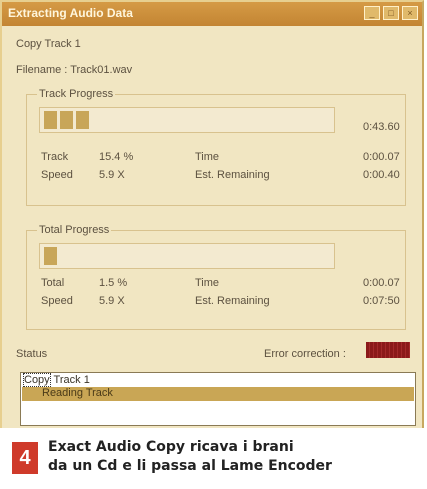 The height and width of the screenshot is (489, 427). Describe the element at coordinates (410, 13) in the screenshot. I see `close-icon: ×` at that location.